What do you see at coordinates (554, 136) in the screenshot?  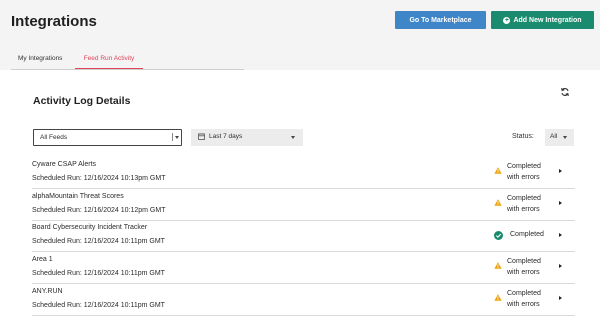 I see `status-select-value: All` at bounding box center [554, 136].